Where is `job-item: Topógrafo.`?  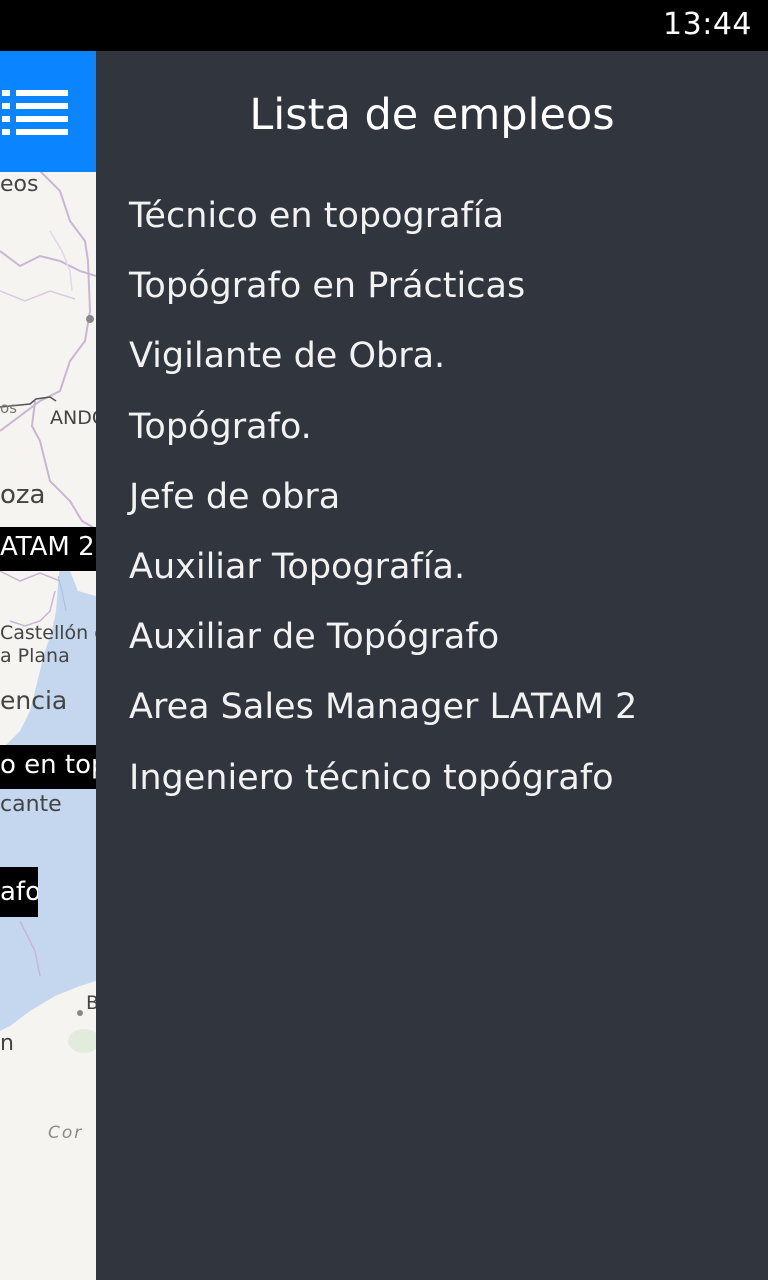
job-item: Topógrafo. is located at coordinates (383, 427).